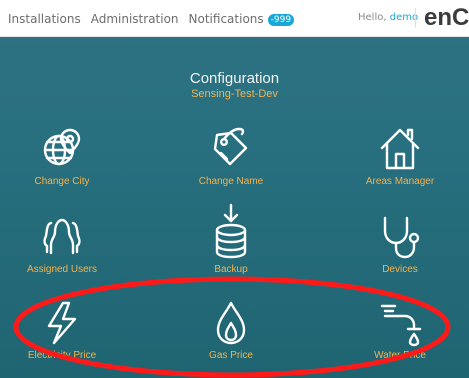  I want to click on gas-price-label: Gas Price, so click(231, 355).